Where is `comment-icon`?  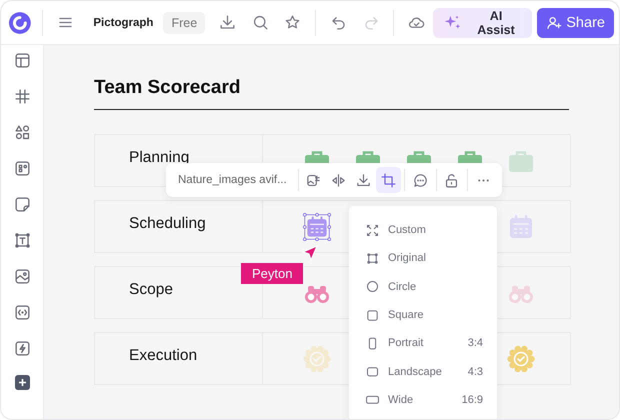 comment-icon is located at coordinates (420, 180).